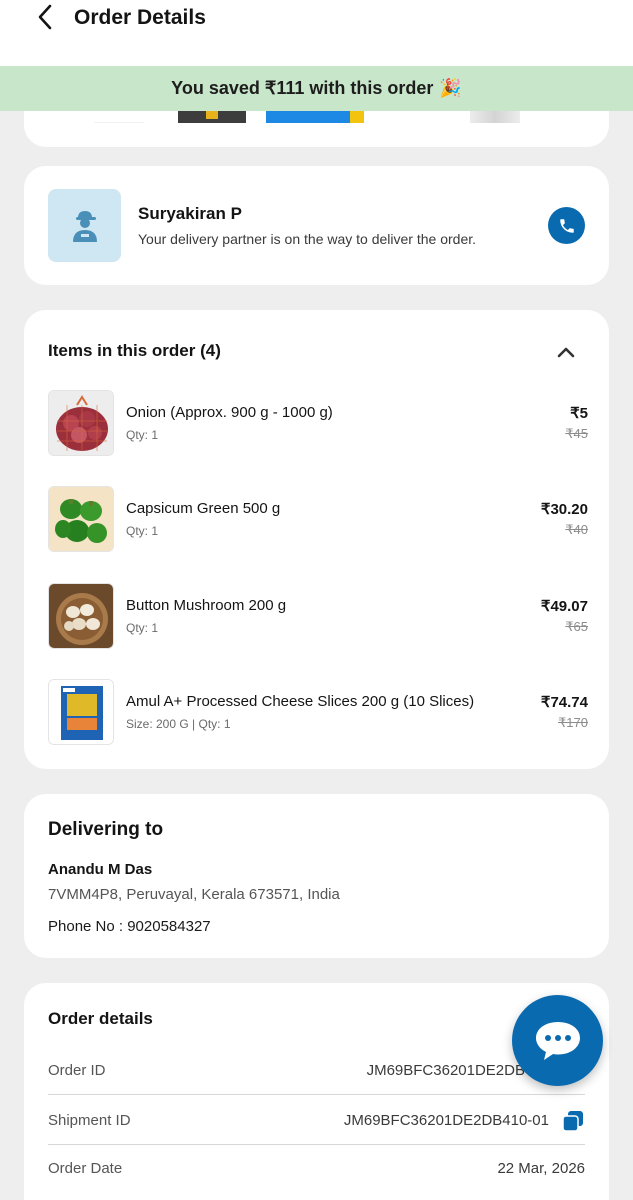  I want to click on item-mrp: ₹45, so click(576, 433).